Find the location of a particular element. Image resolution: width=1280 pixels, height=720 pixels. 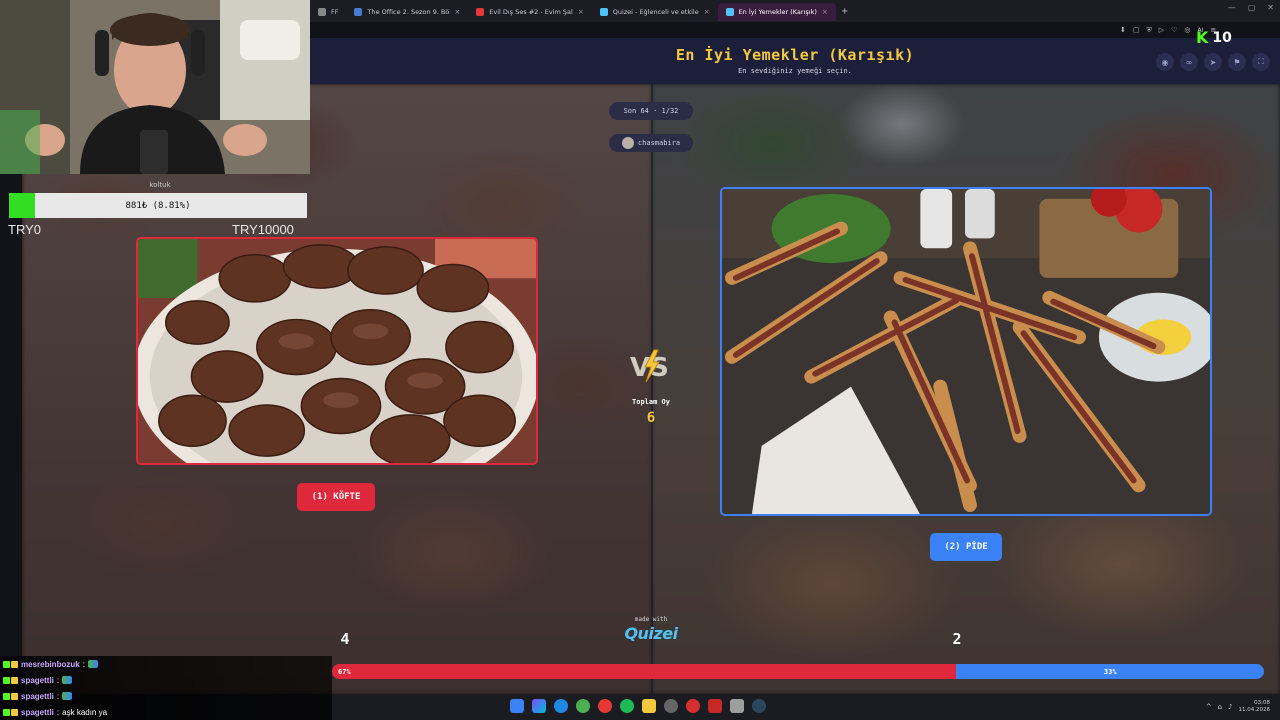

kofte-vote-count: 4 is located at coordinates (345, 639).